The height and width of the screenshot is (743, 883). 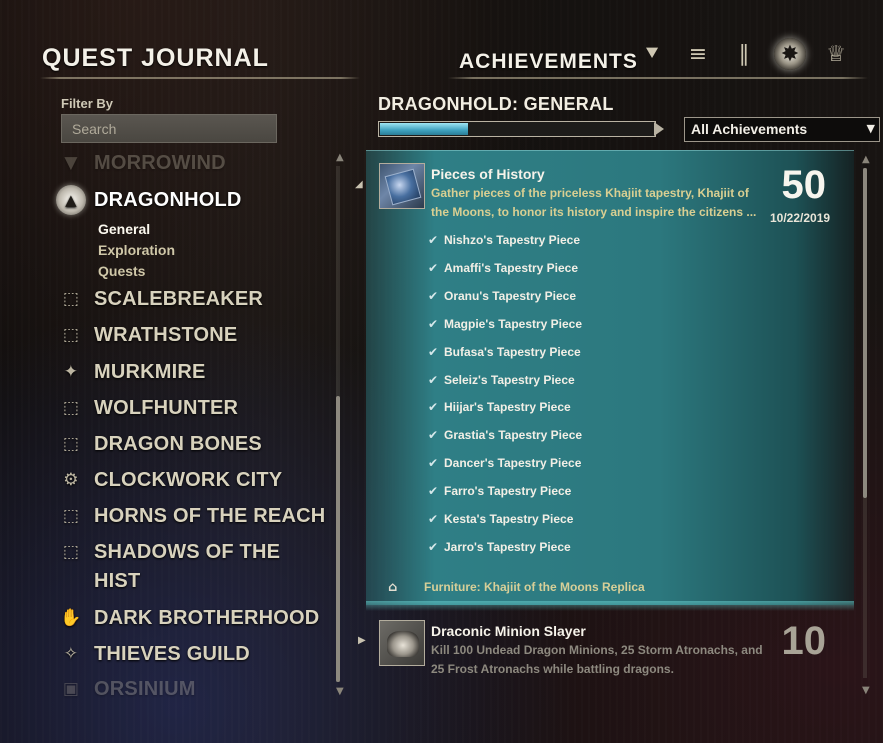 I want to click on category-scroll-down-icon: ▼, so click(x=340, y=691).